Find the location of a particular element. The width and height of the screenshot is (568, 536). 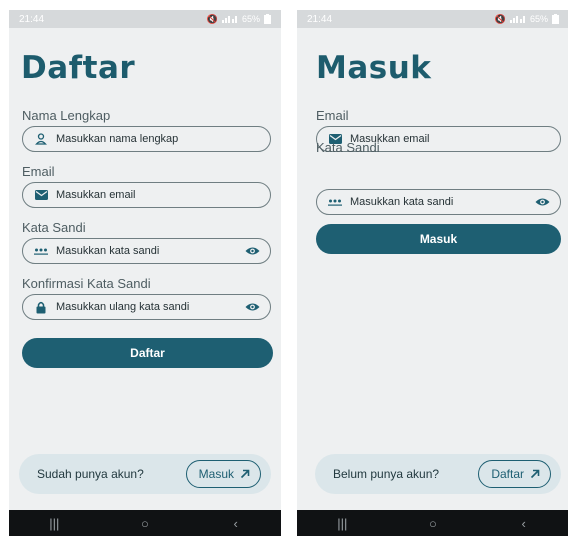

go-to-login-button: Masuk is located at coordinates (223, 474).